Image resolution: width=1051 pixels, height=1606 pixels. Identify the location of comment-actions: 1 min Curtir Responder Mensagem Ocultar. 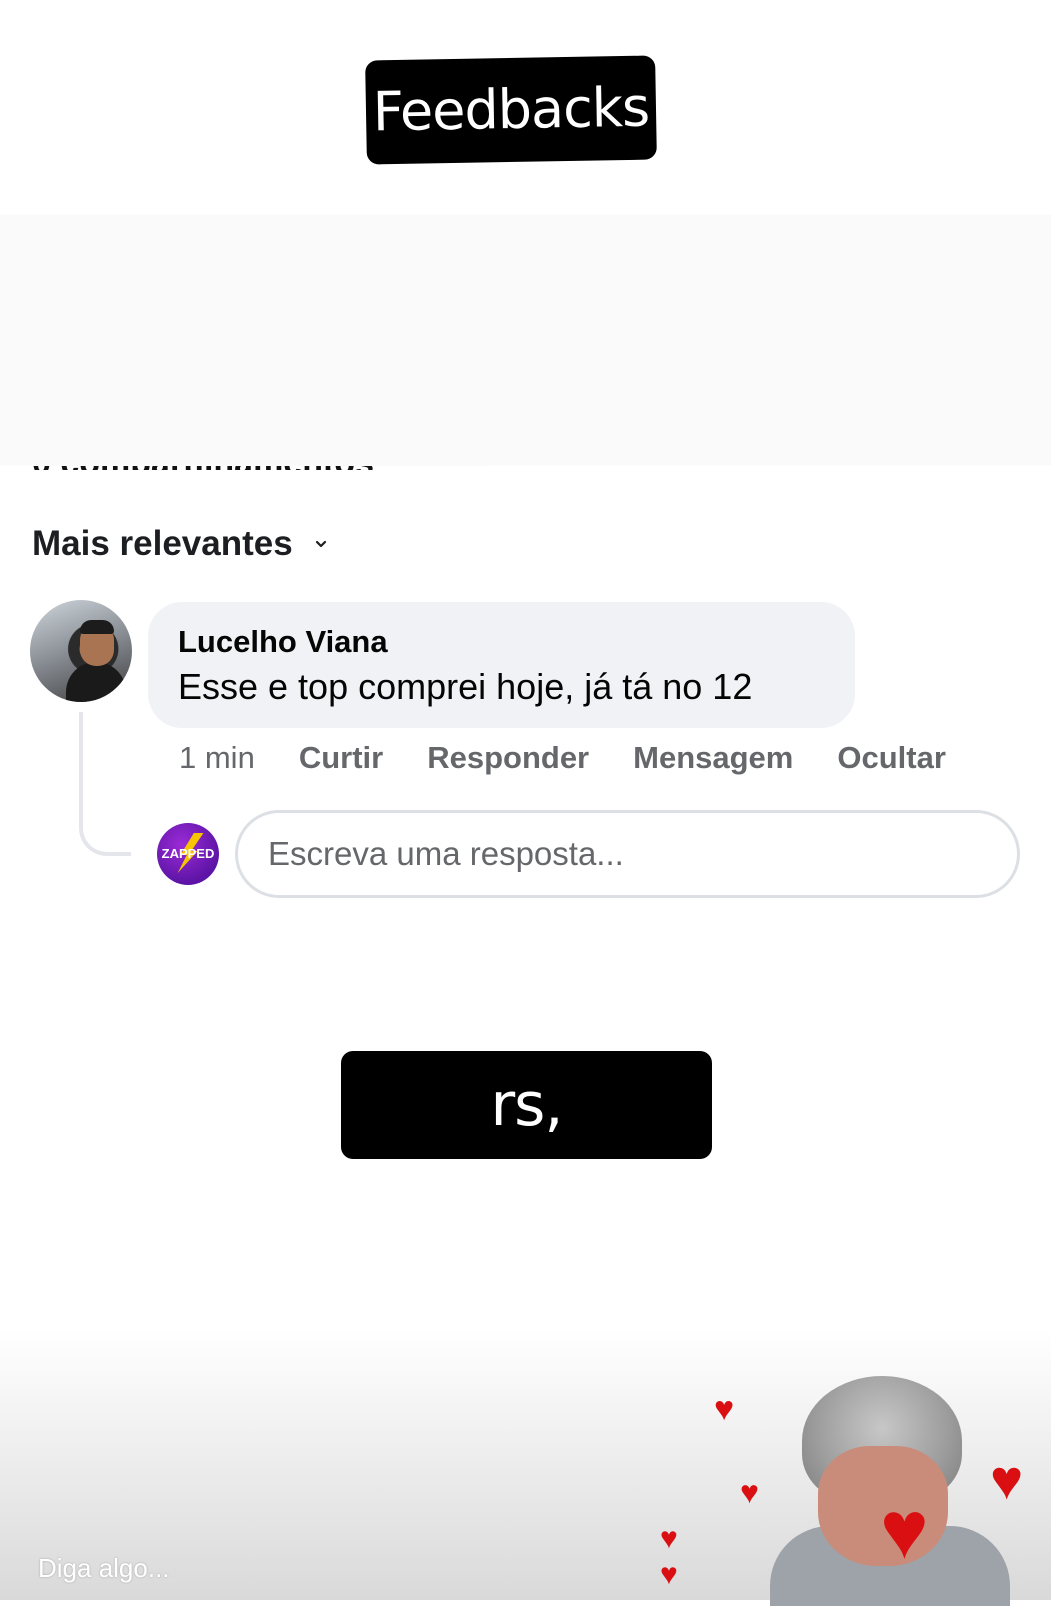
(562, 758).